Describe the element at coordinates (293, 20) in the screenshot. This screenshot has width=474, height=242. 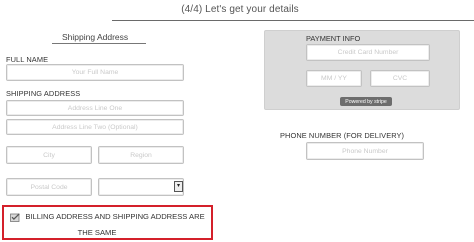
I see `header-divider` at that location.